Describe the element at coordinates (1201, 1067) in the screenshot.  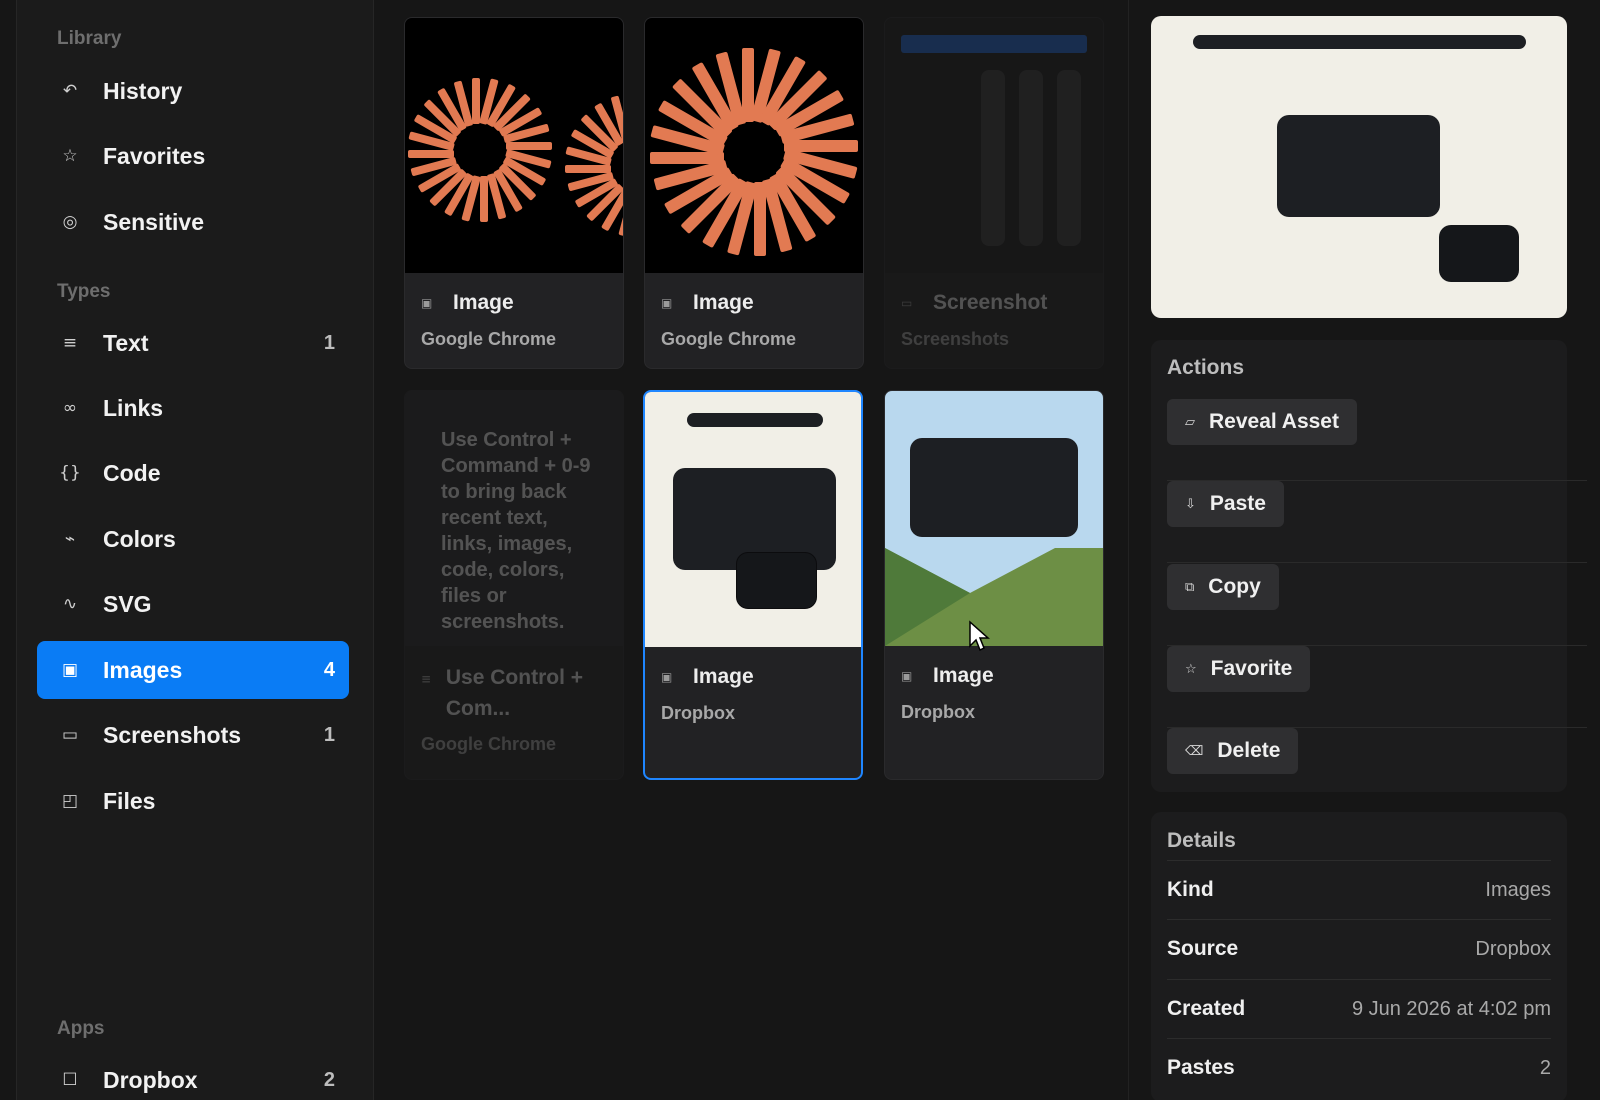
I see `detail-key: Pastes` at that location.